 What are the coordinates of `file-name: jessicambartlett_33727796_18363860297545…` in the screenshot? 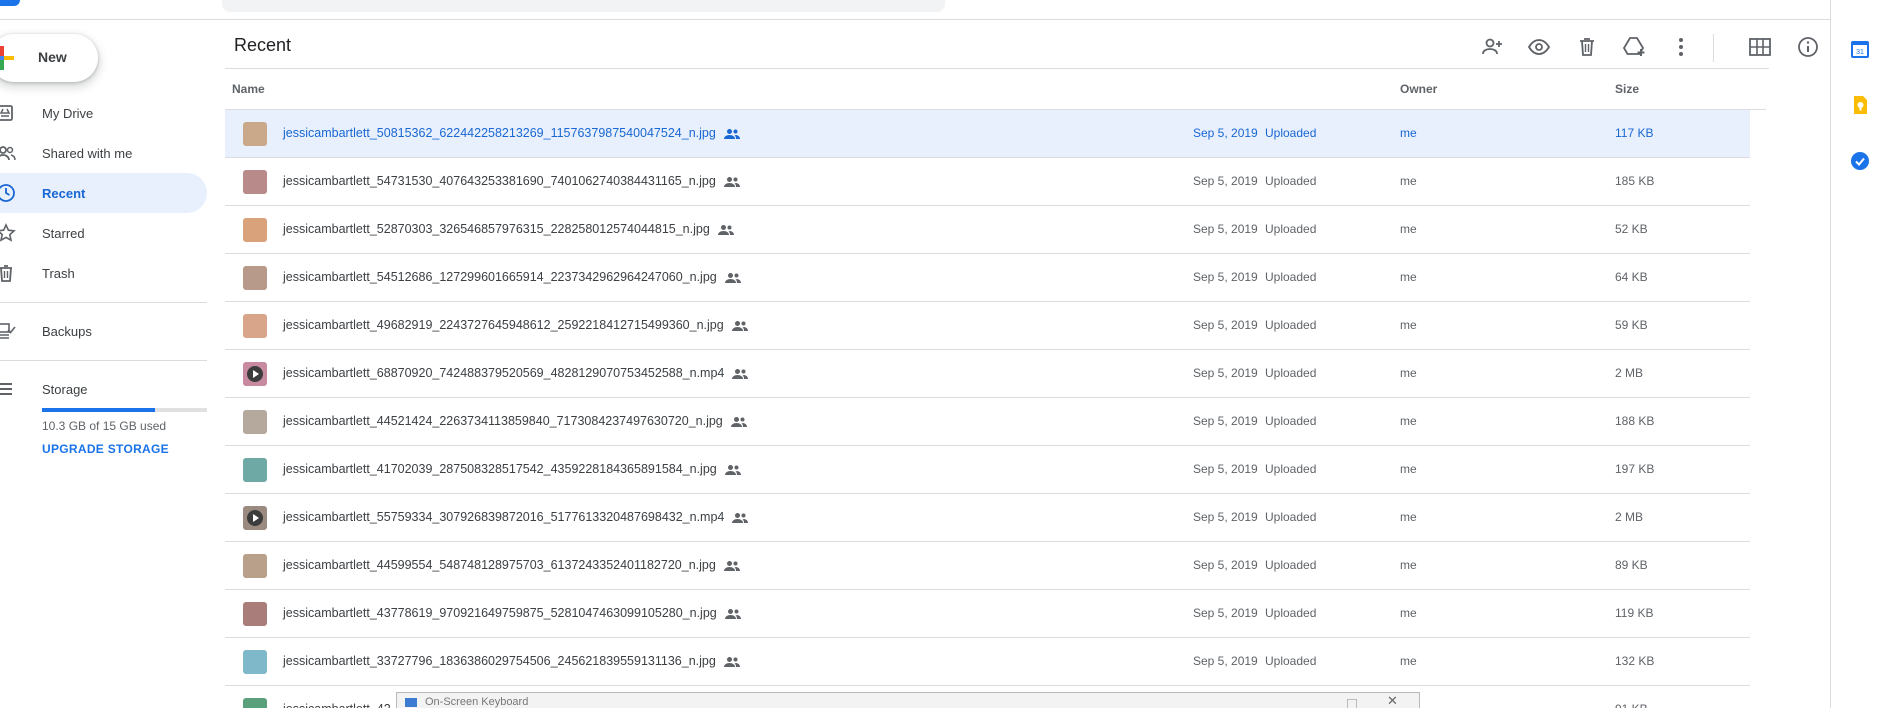 It's located at (511, 661).